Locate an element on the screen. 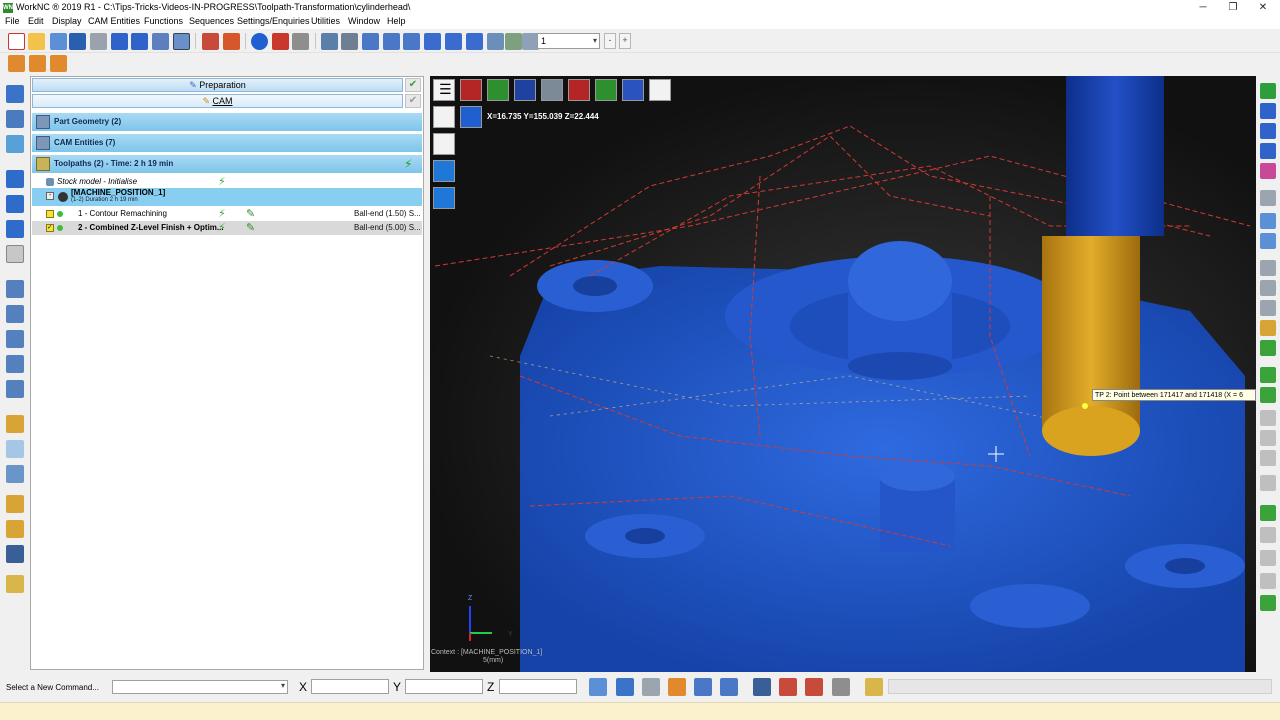  view-icon is located at coordinates (1268, 91).